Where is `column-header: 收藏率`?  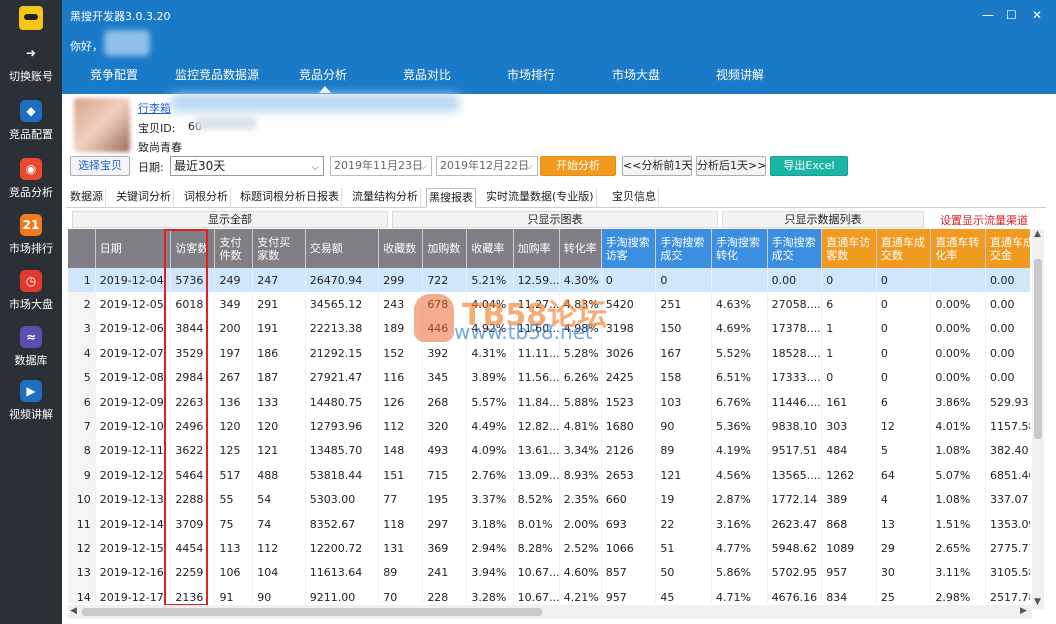
column-header: 收藏率 is located at coordinates (490, 248).